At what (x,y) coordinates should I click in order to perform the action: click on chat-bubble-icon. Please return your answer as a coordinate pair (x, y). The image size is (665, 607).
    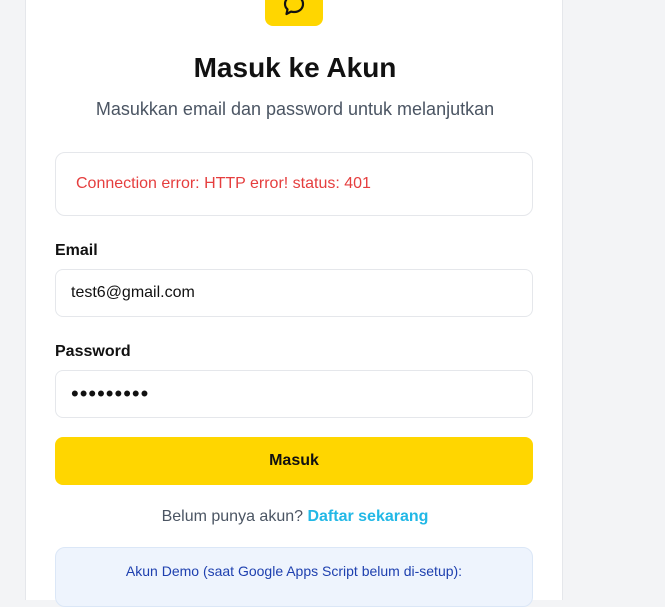
    Looking at the image, I should click on (294, 12).